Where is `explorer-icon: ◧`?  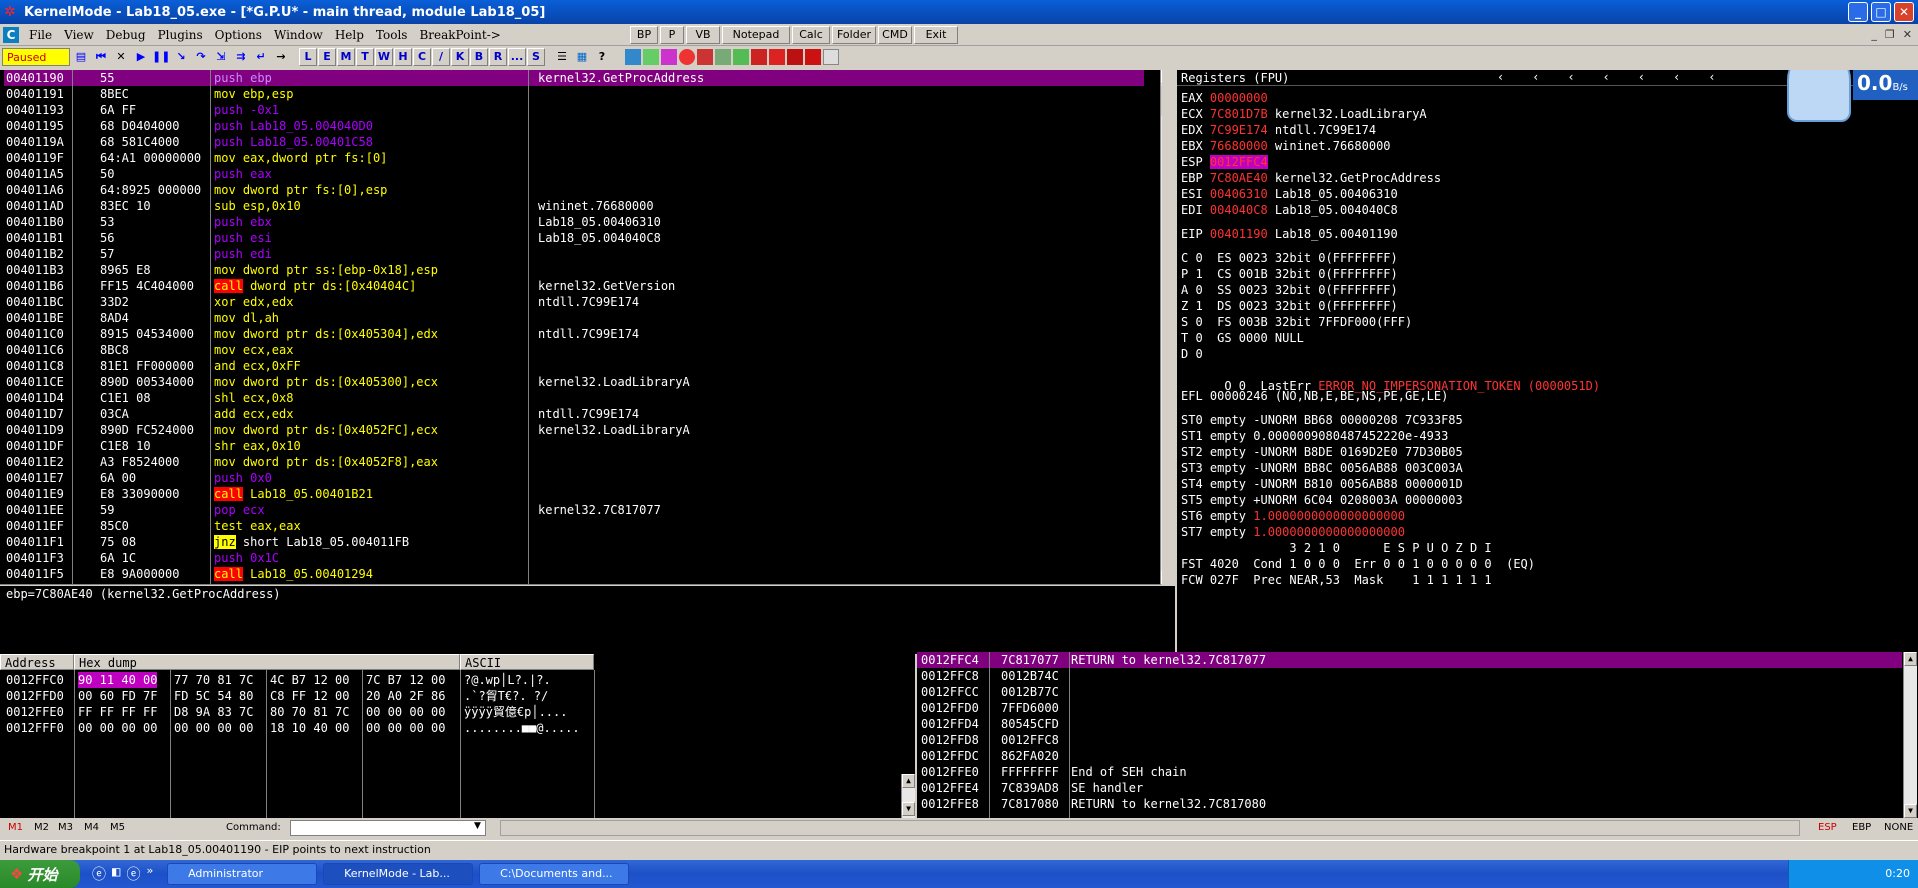
explorer-icon: ◧ is located at coordinates (116, 874).